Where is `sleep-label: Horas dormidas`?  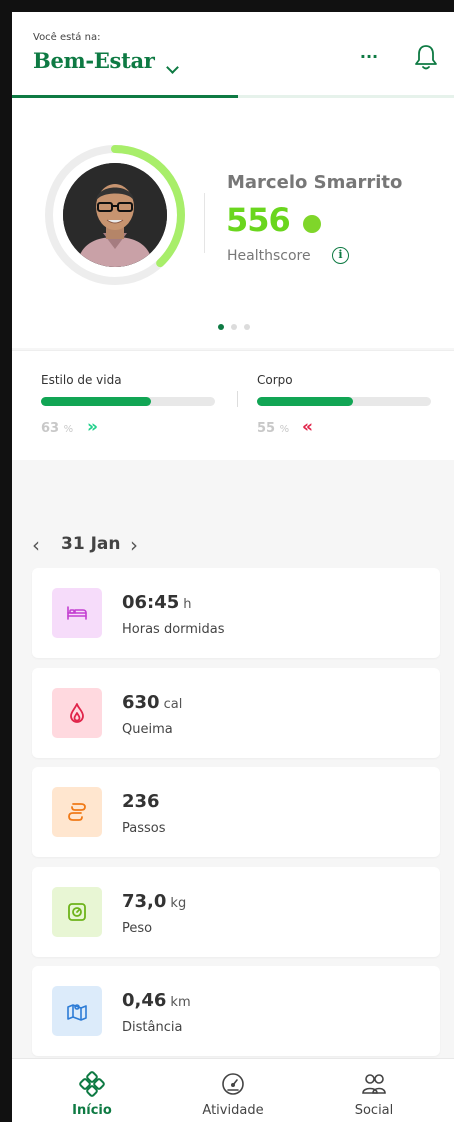 sleep-label: Horas dormidas is located at coordinates (173, 629).